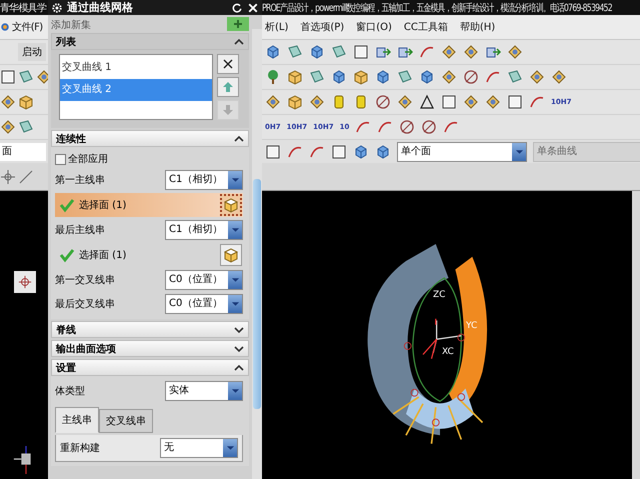 The width and height of the screenshot is (640, 479). I want to click on arrow-up-icon, so click(228, 87).